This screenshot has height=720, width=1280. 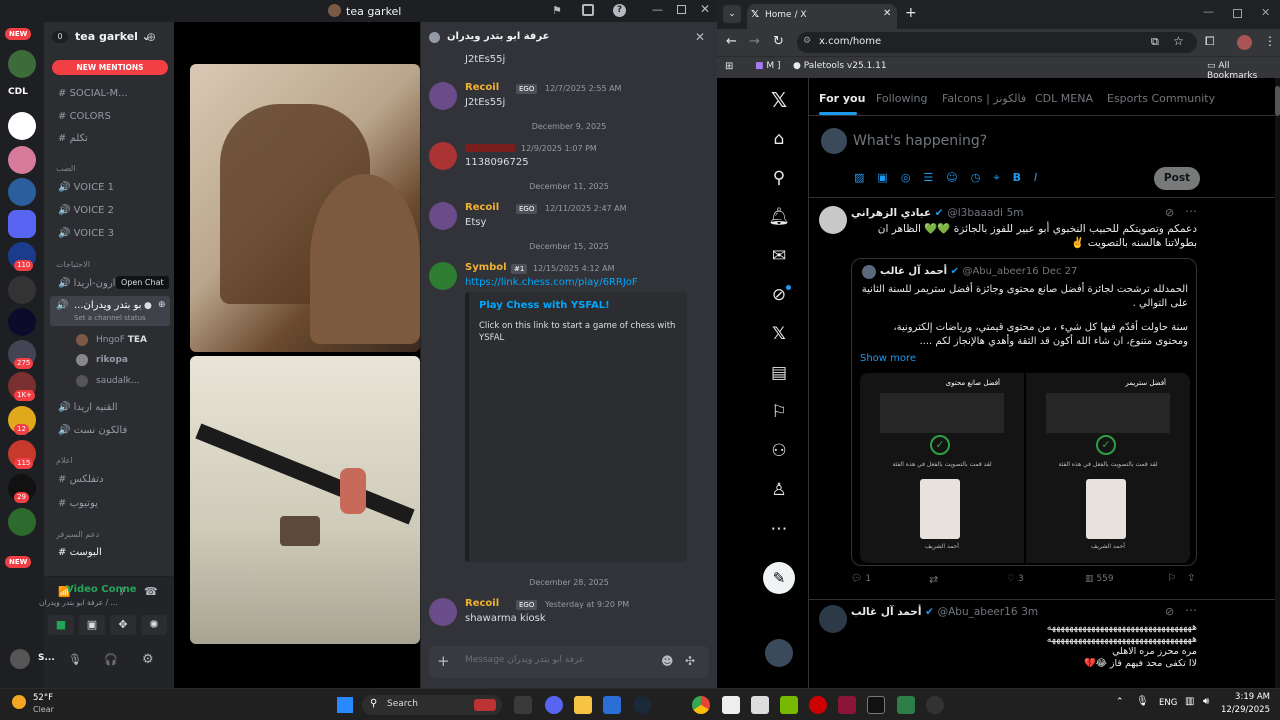 What do you see at coordinates (1189, 701) in the screenshot?
I see `network-icon: ▥` at bounding box center [1189, 701].